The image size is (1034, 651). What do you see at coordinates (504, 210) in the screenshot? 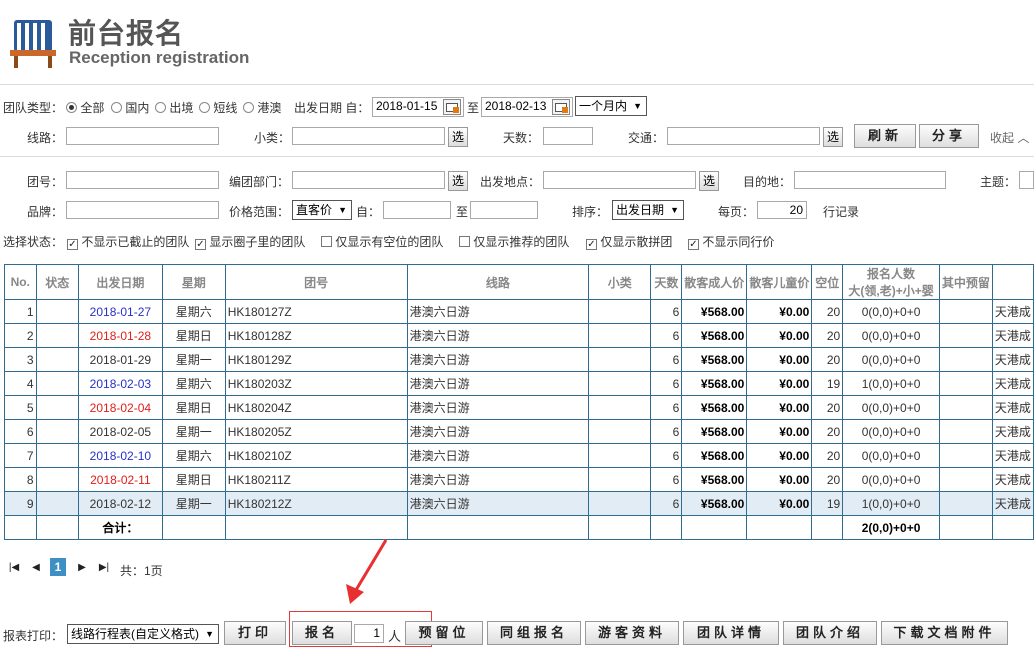
I see `price-to-input` at bounding box center [504, 210].